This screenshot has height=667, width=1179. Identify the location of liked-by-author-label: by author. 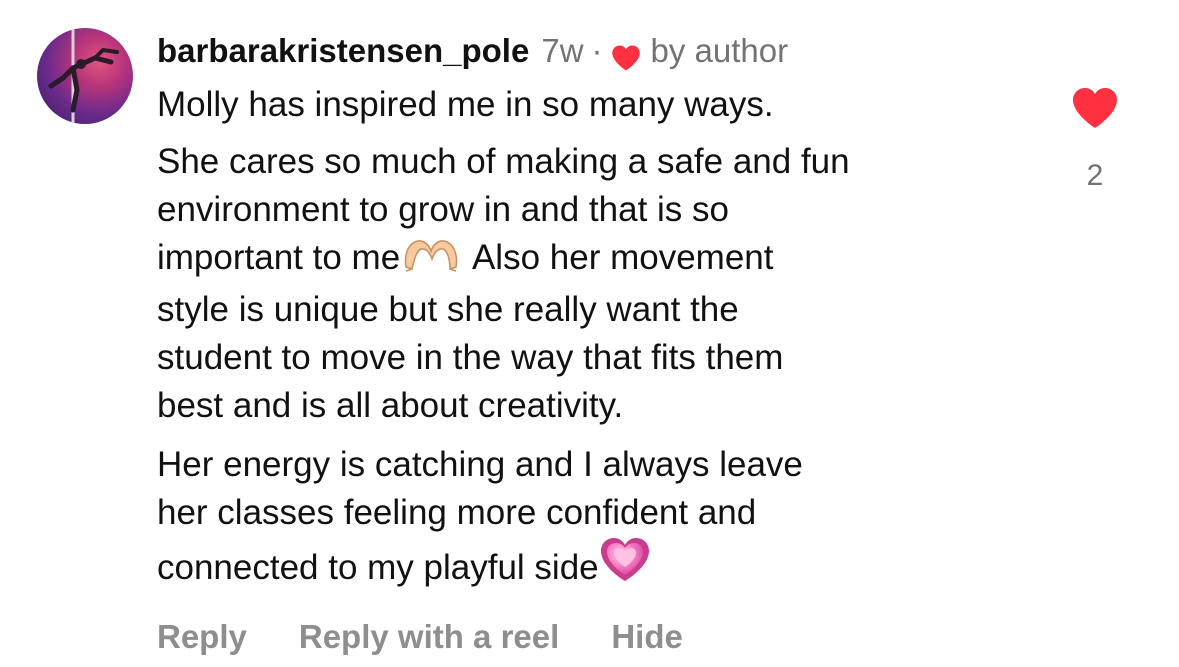
(719, 50).